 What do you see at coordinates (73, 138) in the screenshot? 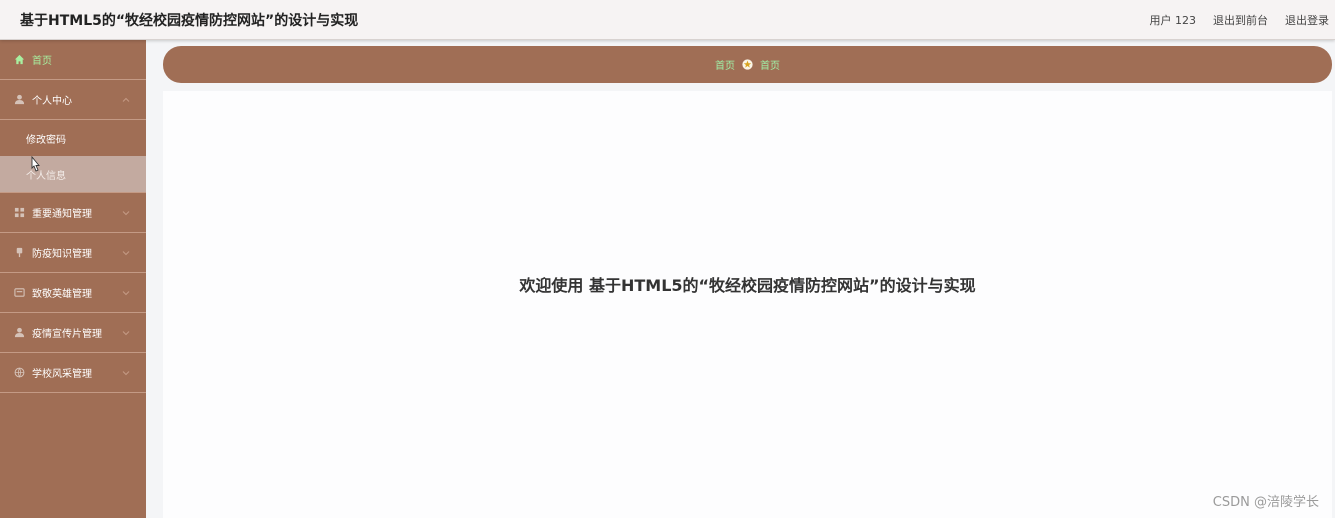
I see `sidebar-subitem-change-password: 修改密码` at bounding box center [73, 138].